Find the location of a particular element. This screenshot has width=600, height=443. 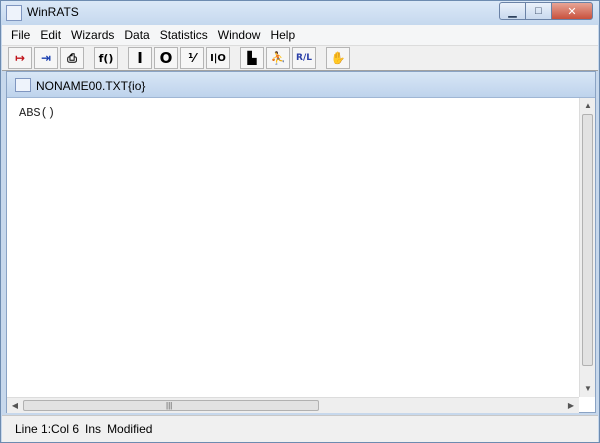

minimize-button: ▁ is located at coordinates (512, 11).